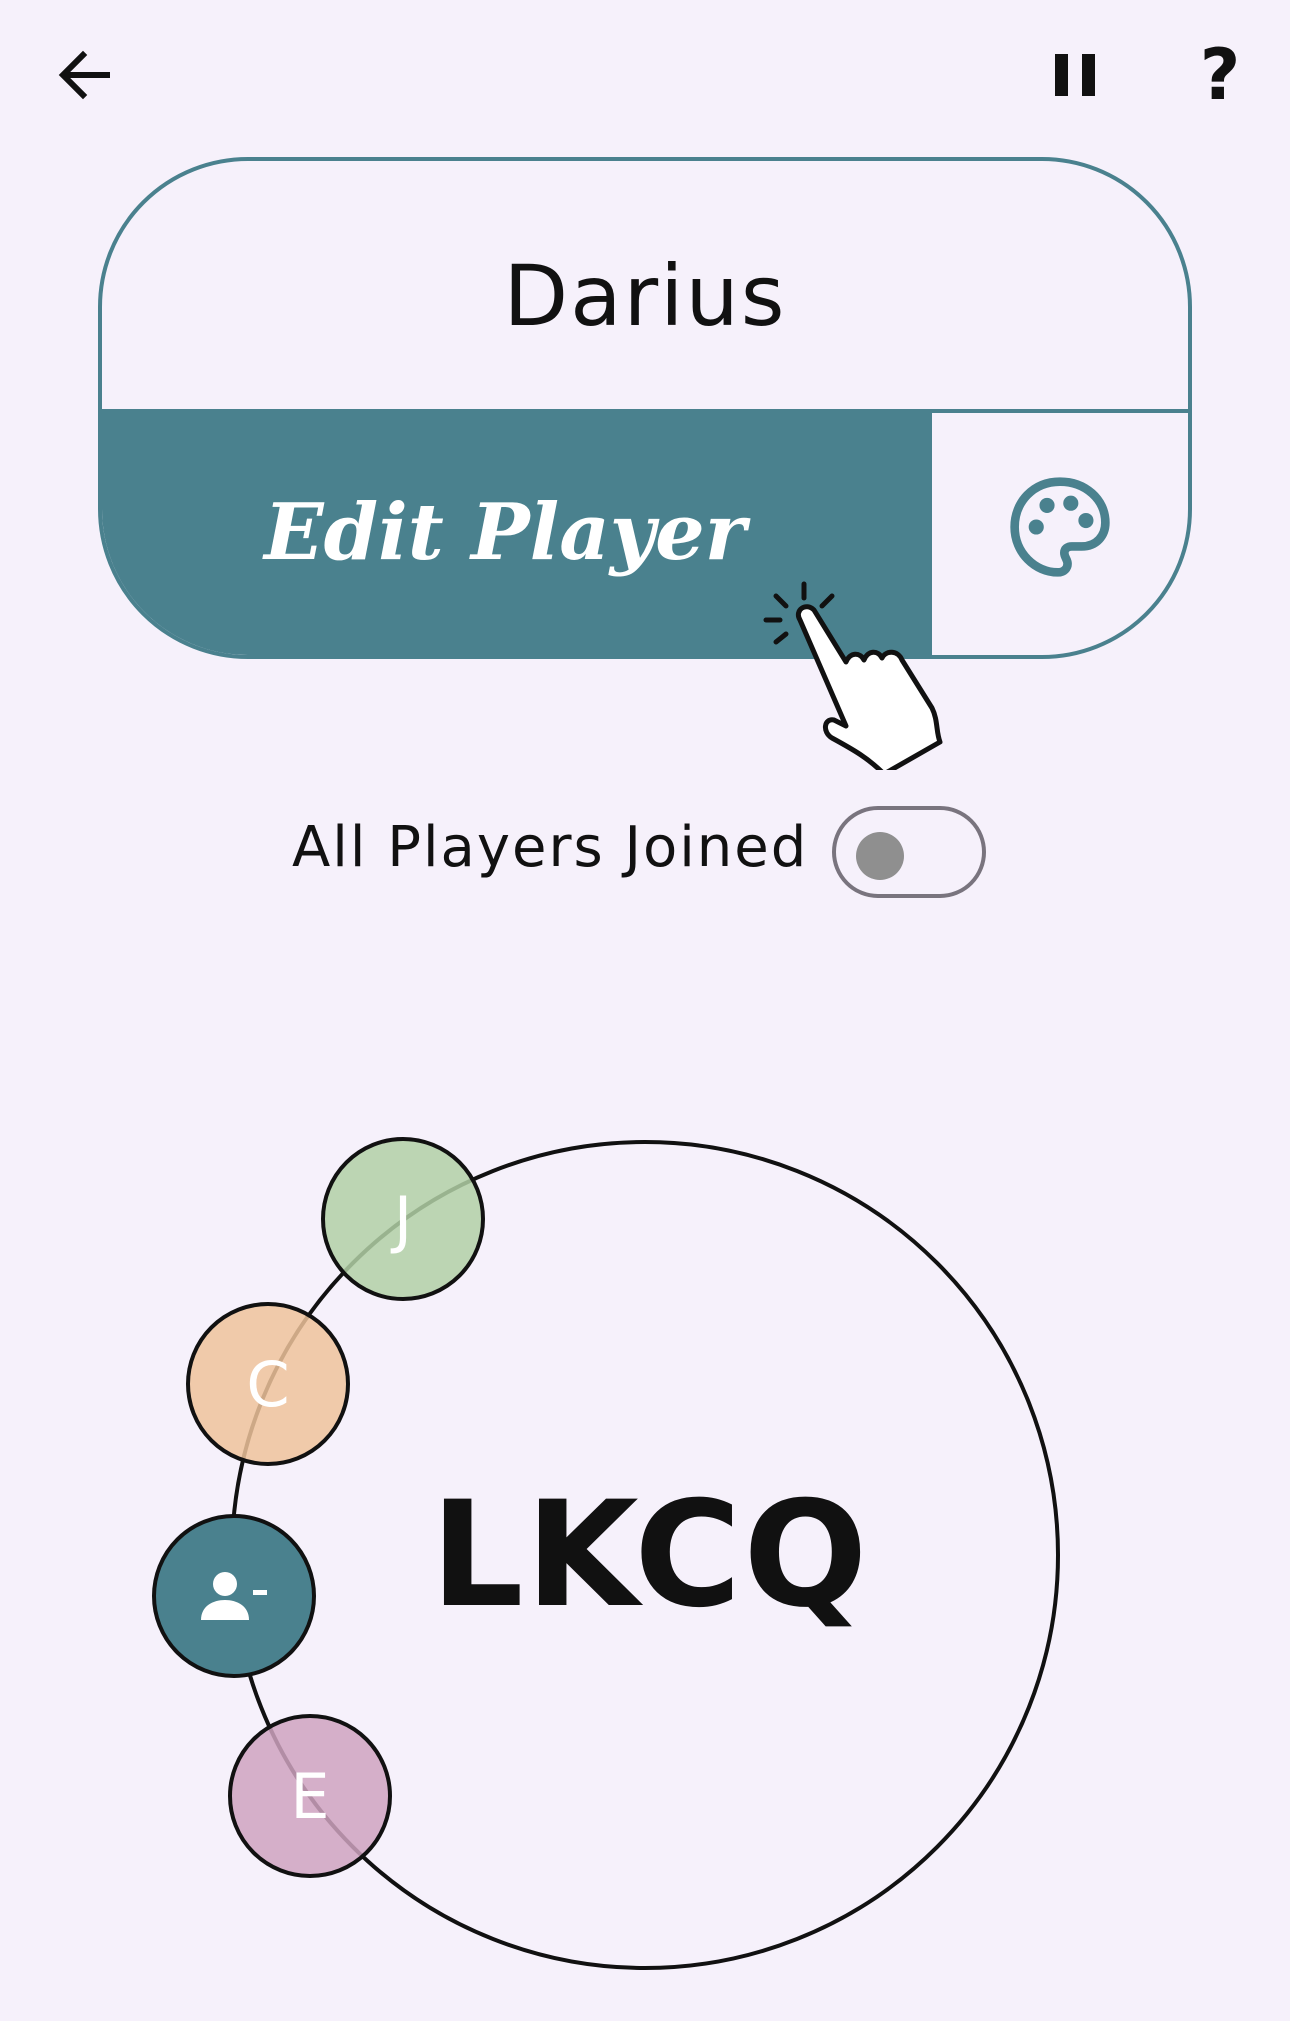  I want to click on help-button: ?, so click(1220, 75).